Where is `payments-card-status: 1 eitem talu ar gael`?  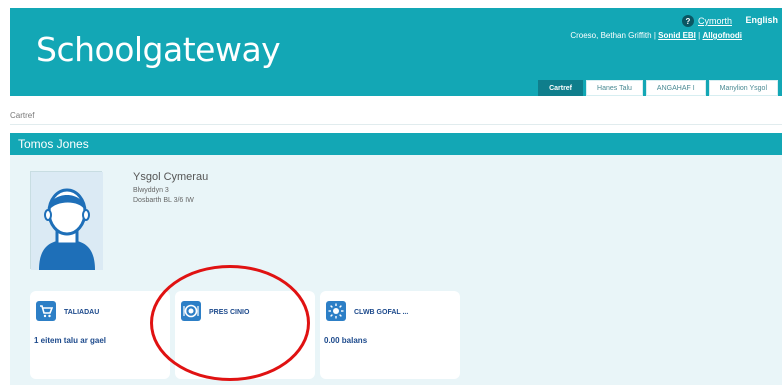 payments-card-status: 1 eitem talu ar gael is located at coordinates (70, 340).